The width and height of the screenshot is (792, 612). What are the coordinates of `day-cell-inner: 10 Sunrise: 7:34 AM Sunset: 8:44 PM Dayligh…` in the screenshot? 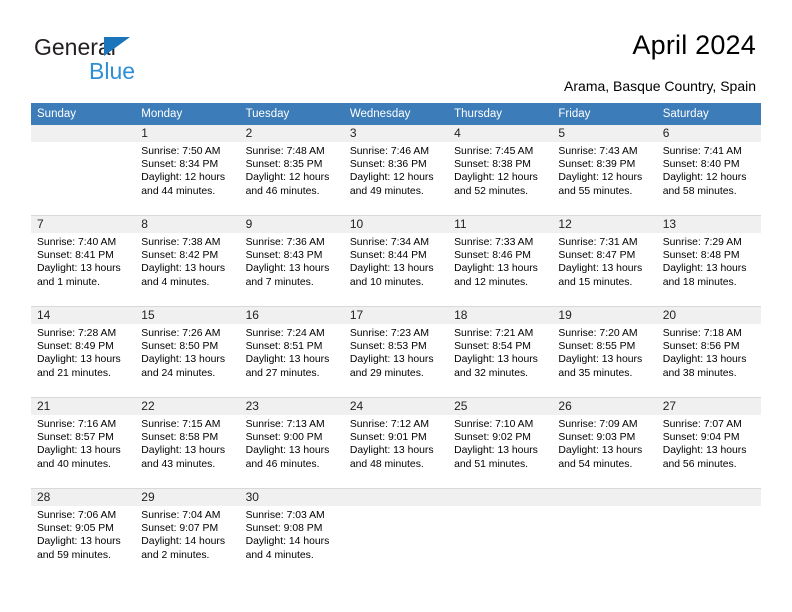 It's located at (396, 261).